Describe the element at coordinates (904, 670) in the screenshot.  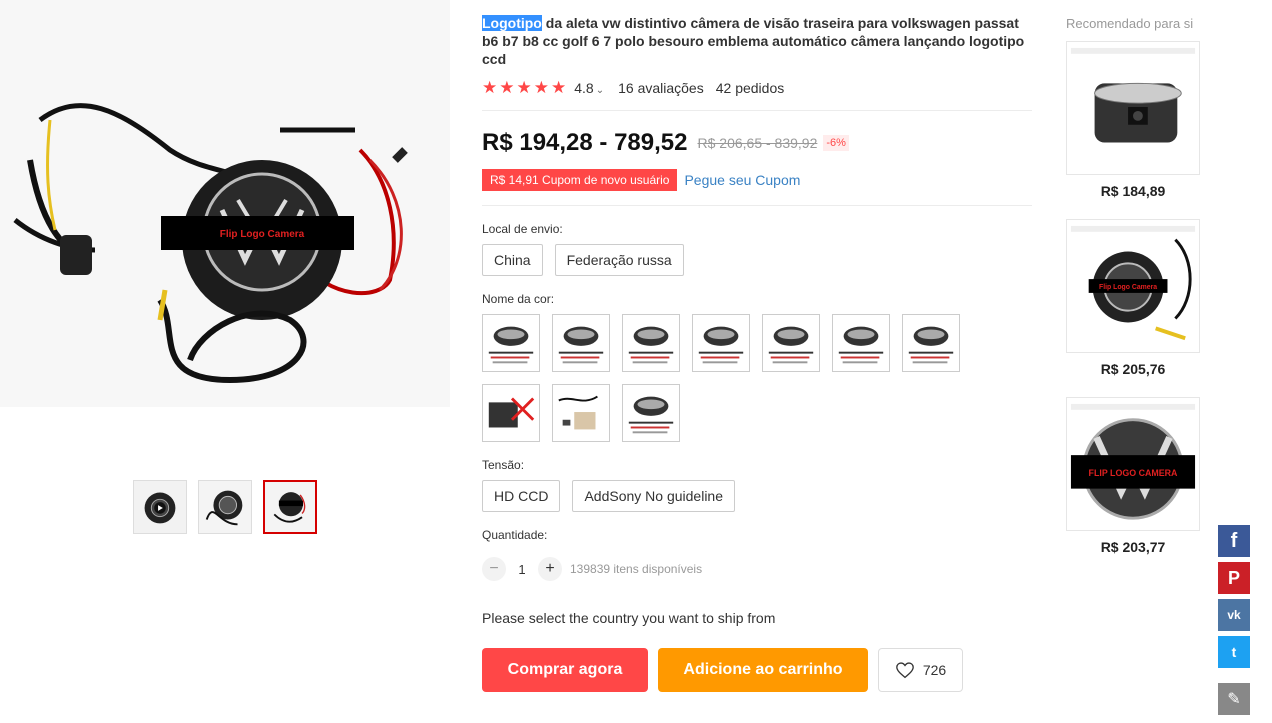
I see `heart-icon` at that location.